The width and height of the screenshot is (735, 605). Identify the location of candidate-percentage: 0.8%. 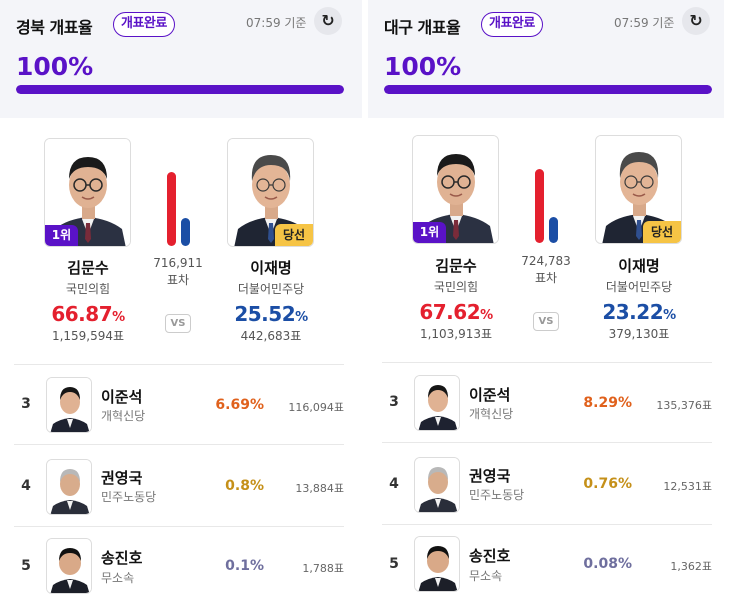
(244, 486).